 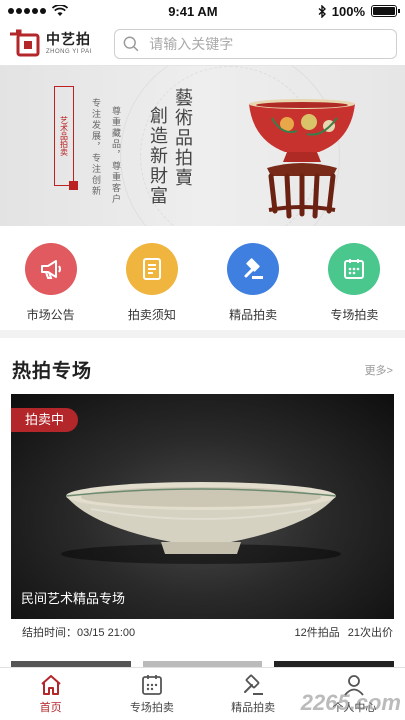 What do you see at coordinates (131, 43) in the screenshot?
I see `search-icon` at bounding box center [131, 43].